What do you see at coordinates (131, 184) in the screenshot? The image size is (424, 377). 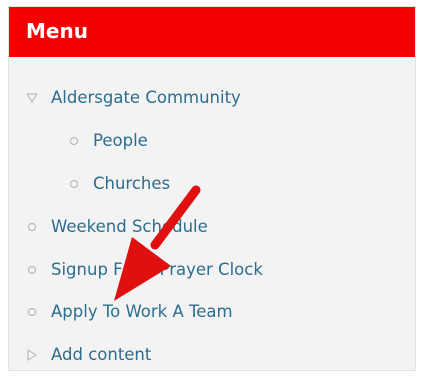 I see `menu-item-label: Churches` at bounding box center [131, 184].